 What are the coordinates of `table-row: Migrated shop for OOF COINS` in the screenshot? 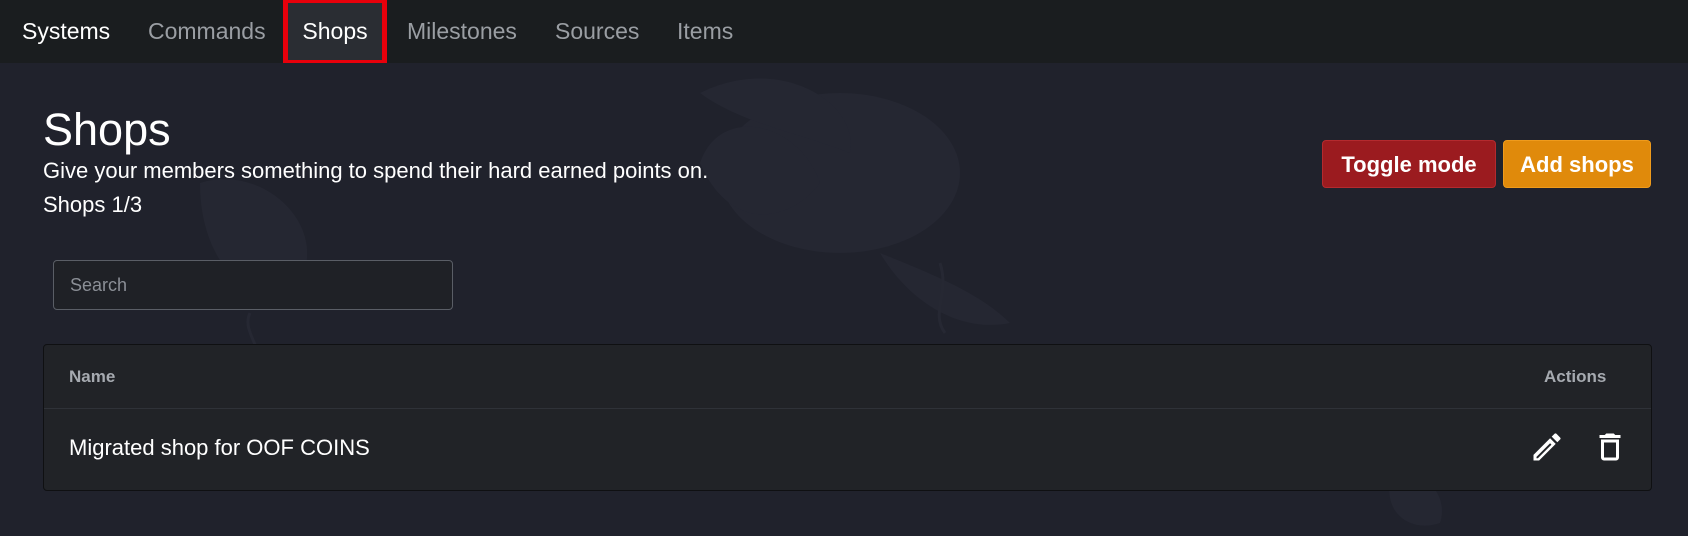 It's located at (847, 449).